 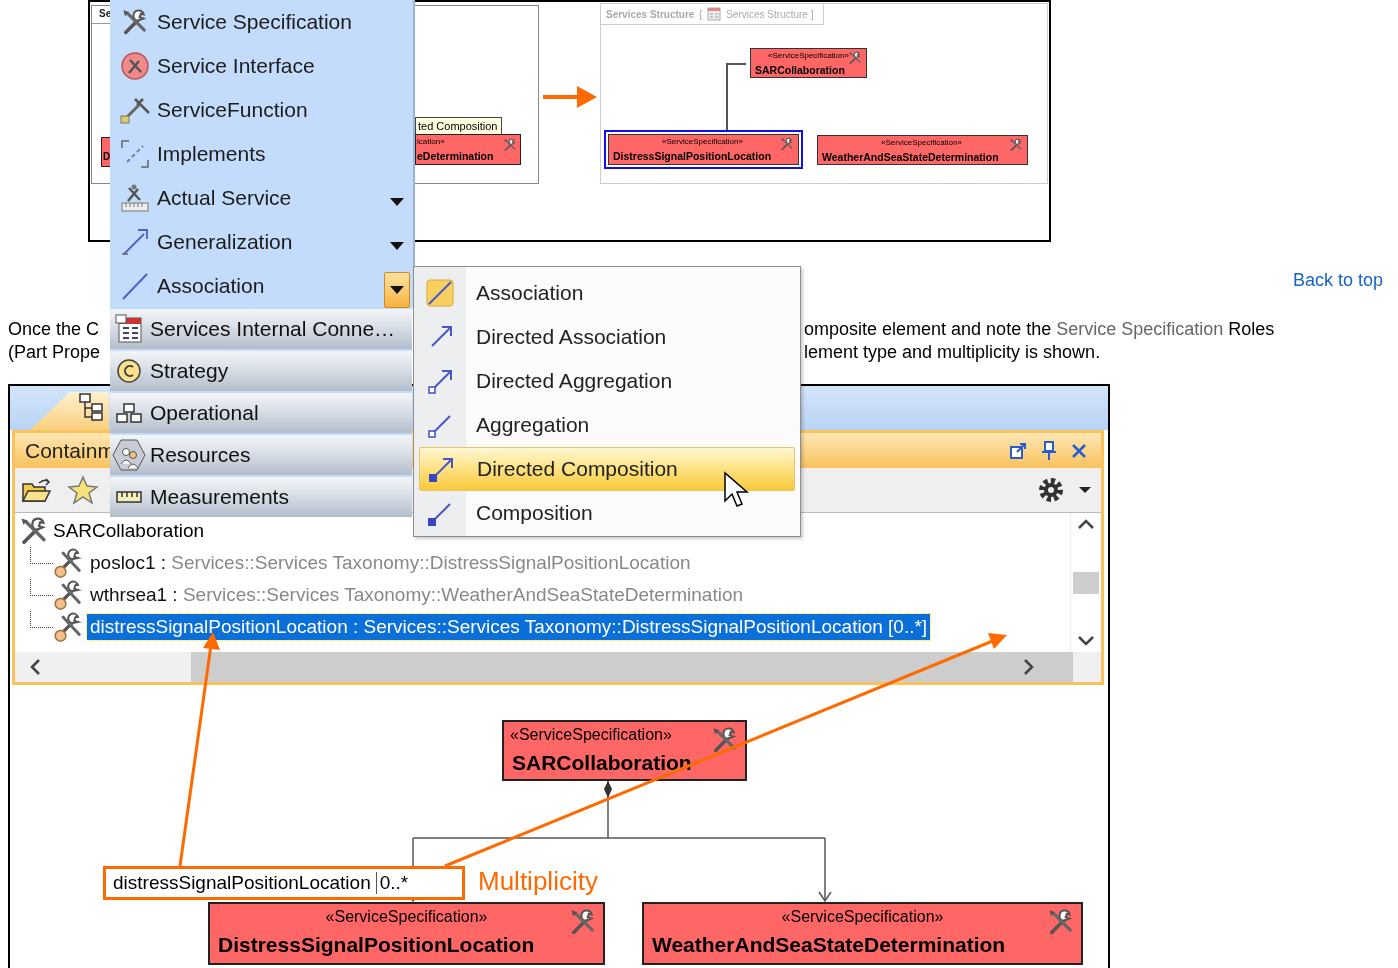 I want to click on circle-icon, so click(x=129, y=371).